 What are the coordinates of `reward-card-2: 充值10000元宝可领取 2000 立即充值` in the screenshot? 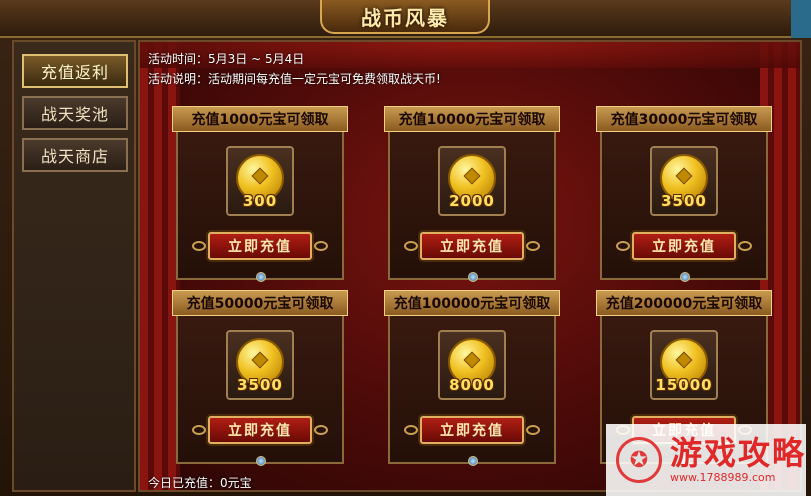 It's located at (472, 194).